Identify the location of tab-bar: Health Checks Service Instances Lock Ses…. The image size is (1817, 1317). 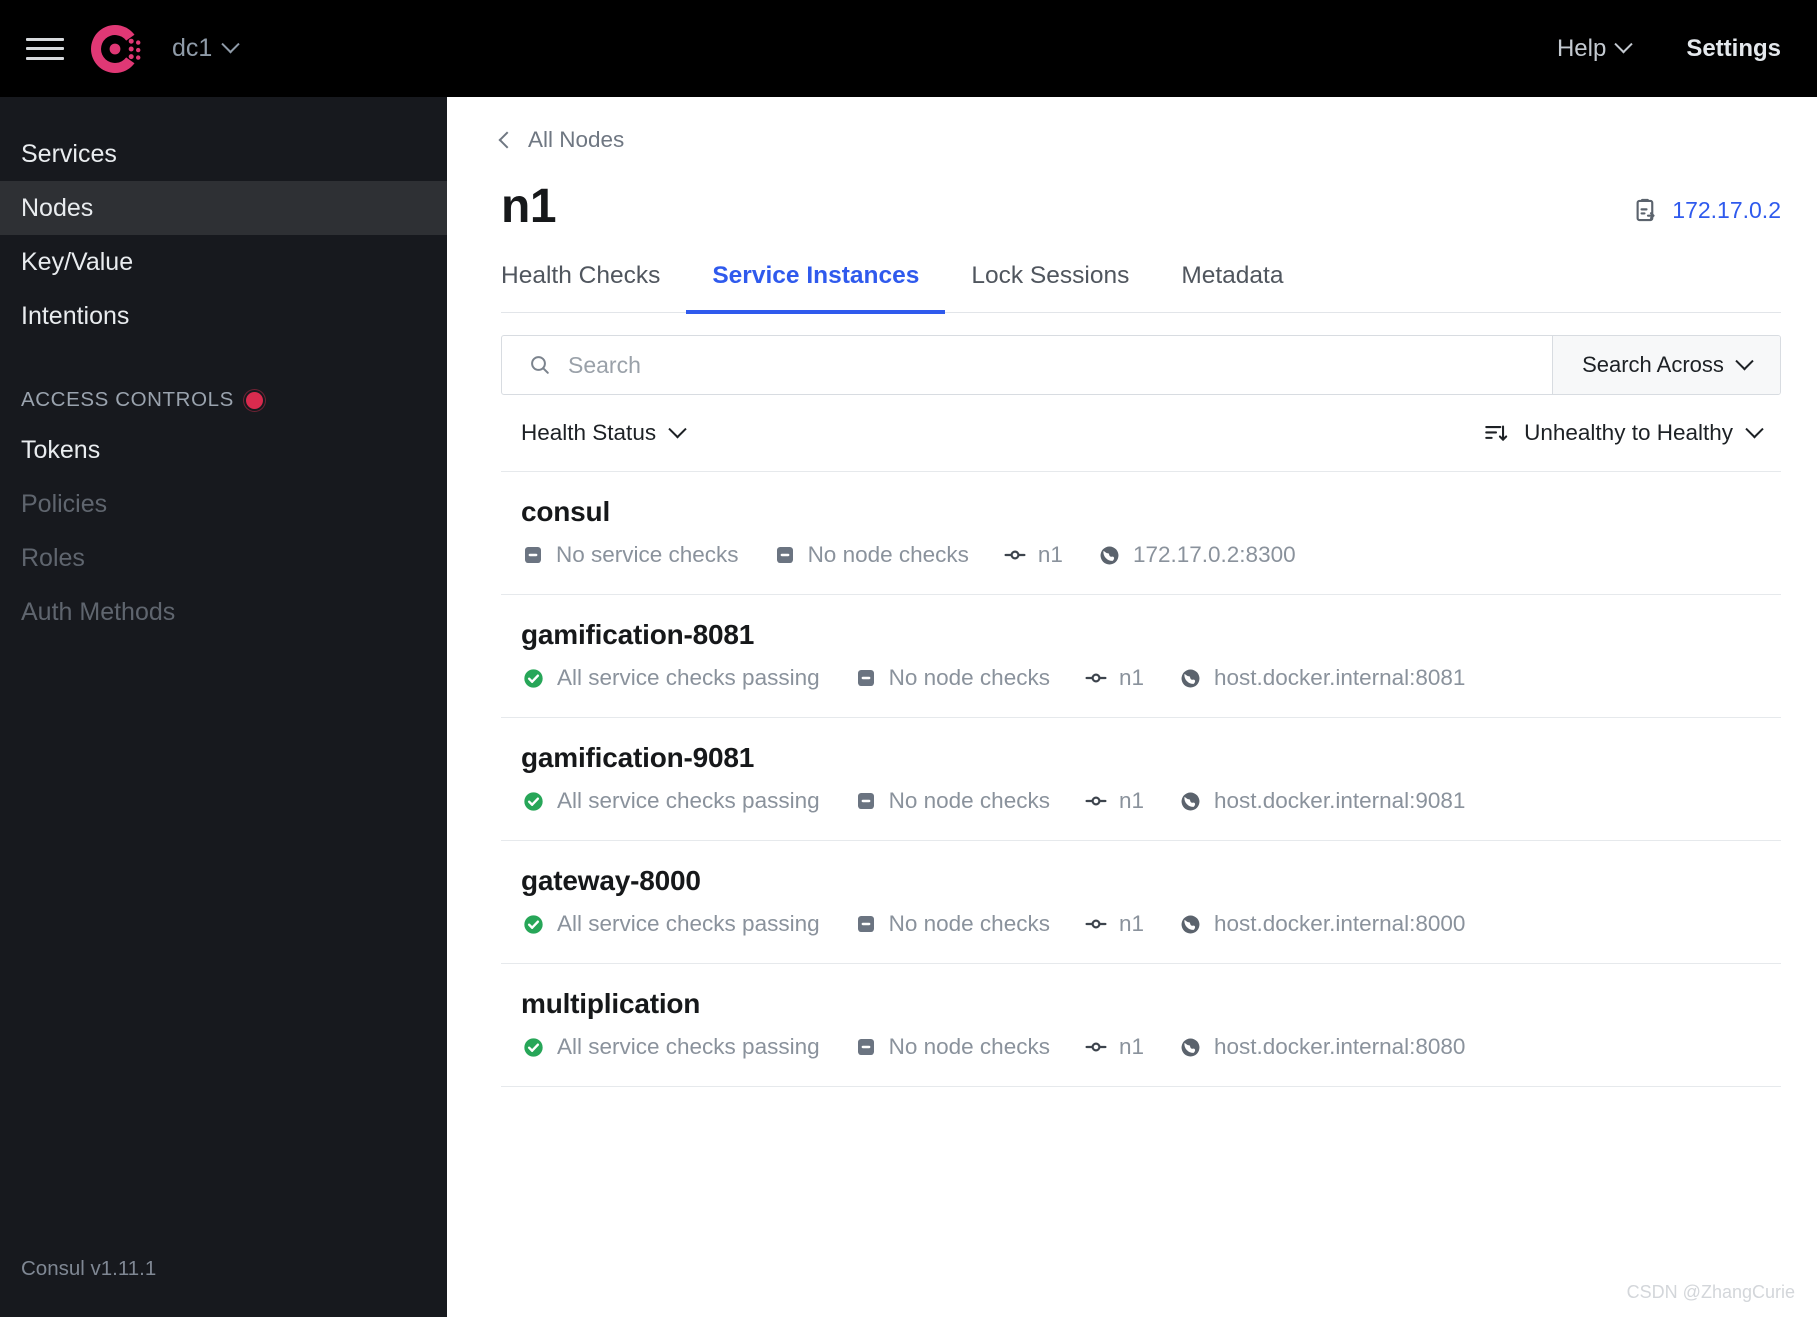
(1141, 287).